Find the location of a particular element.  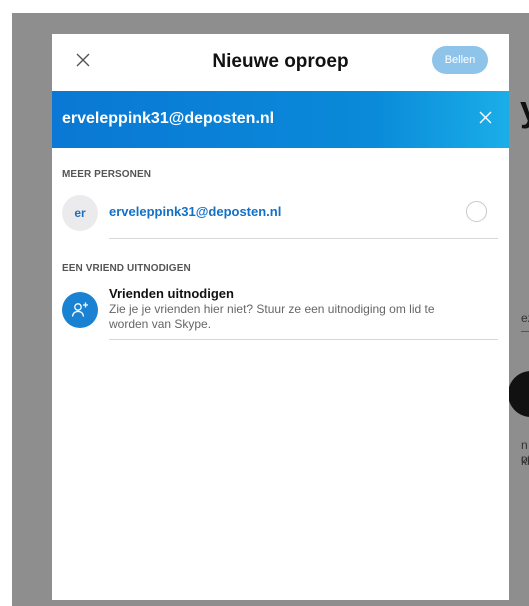

close-icon is located at coordinates (485, 120).